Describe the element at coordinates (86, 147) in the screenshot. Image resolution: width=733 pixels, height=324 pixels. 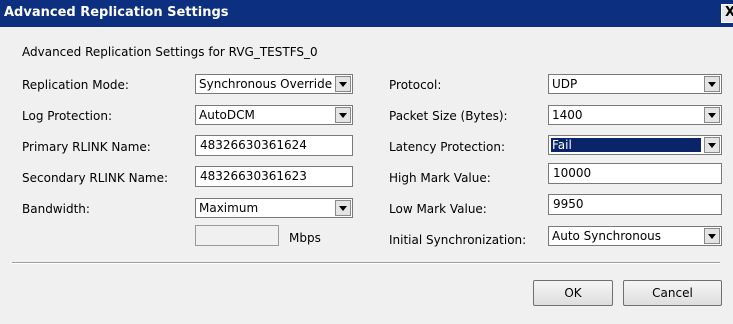
I see `primary-rlink-label: Primary RLINK Name:` at that location.